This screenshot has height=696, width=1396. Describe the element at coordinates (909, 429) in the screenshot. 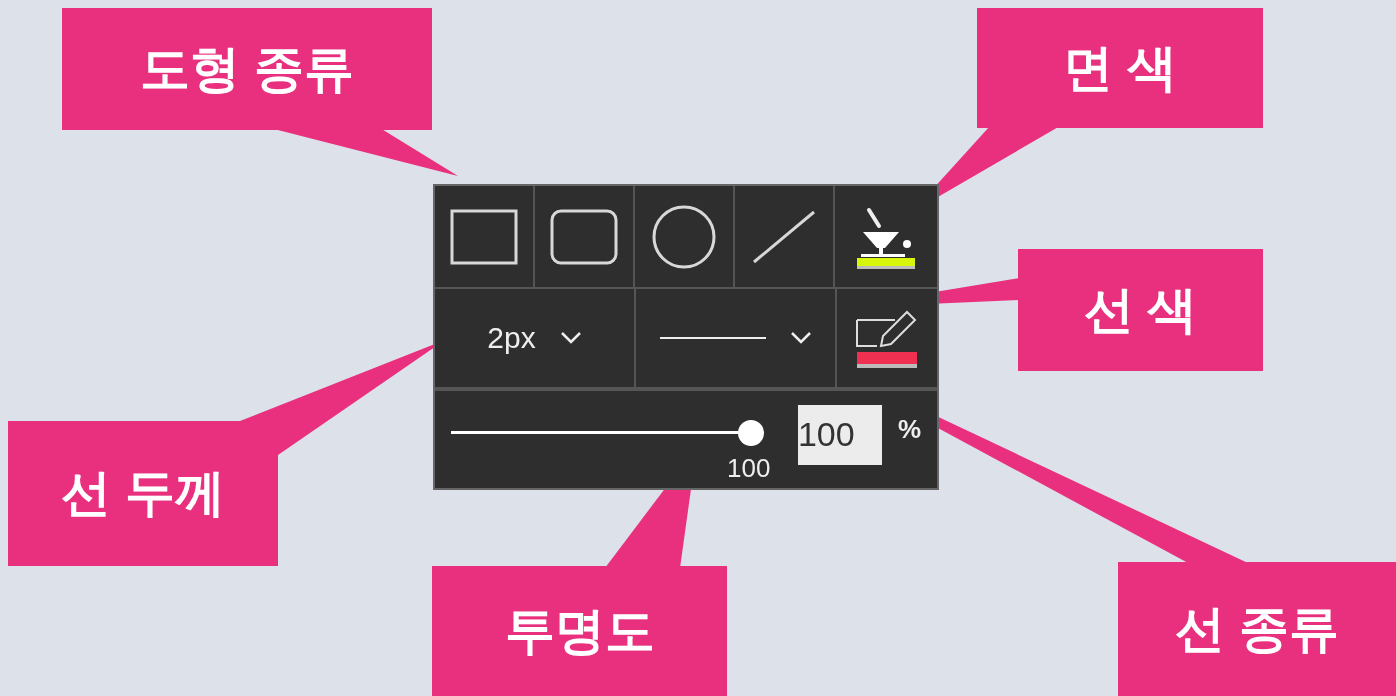

I see `percent-unit: %` at that location.